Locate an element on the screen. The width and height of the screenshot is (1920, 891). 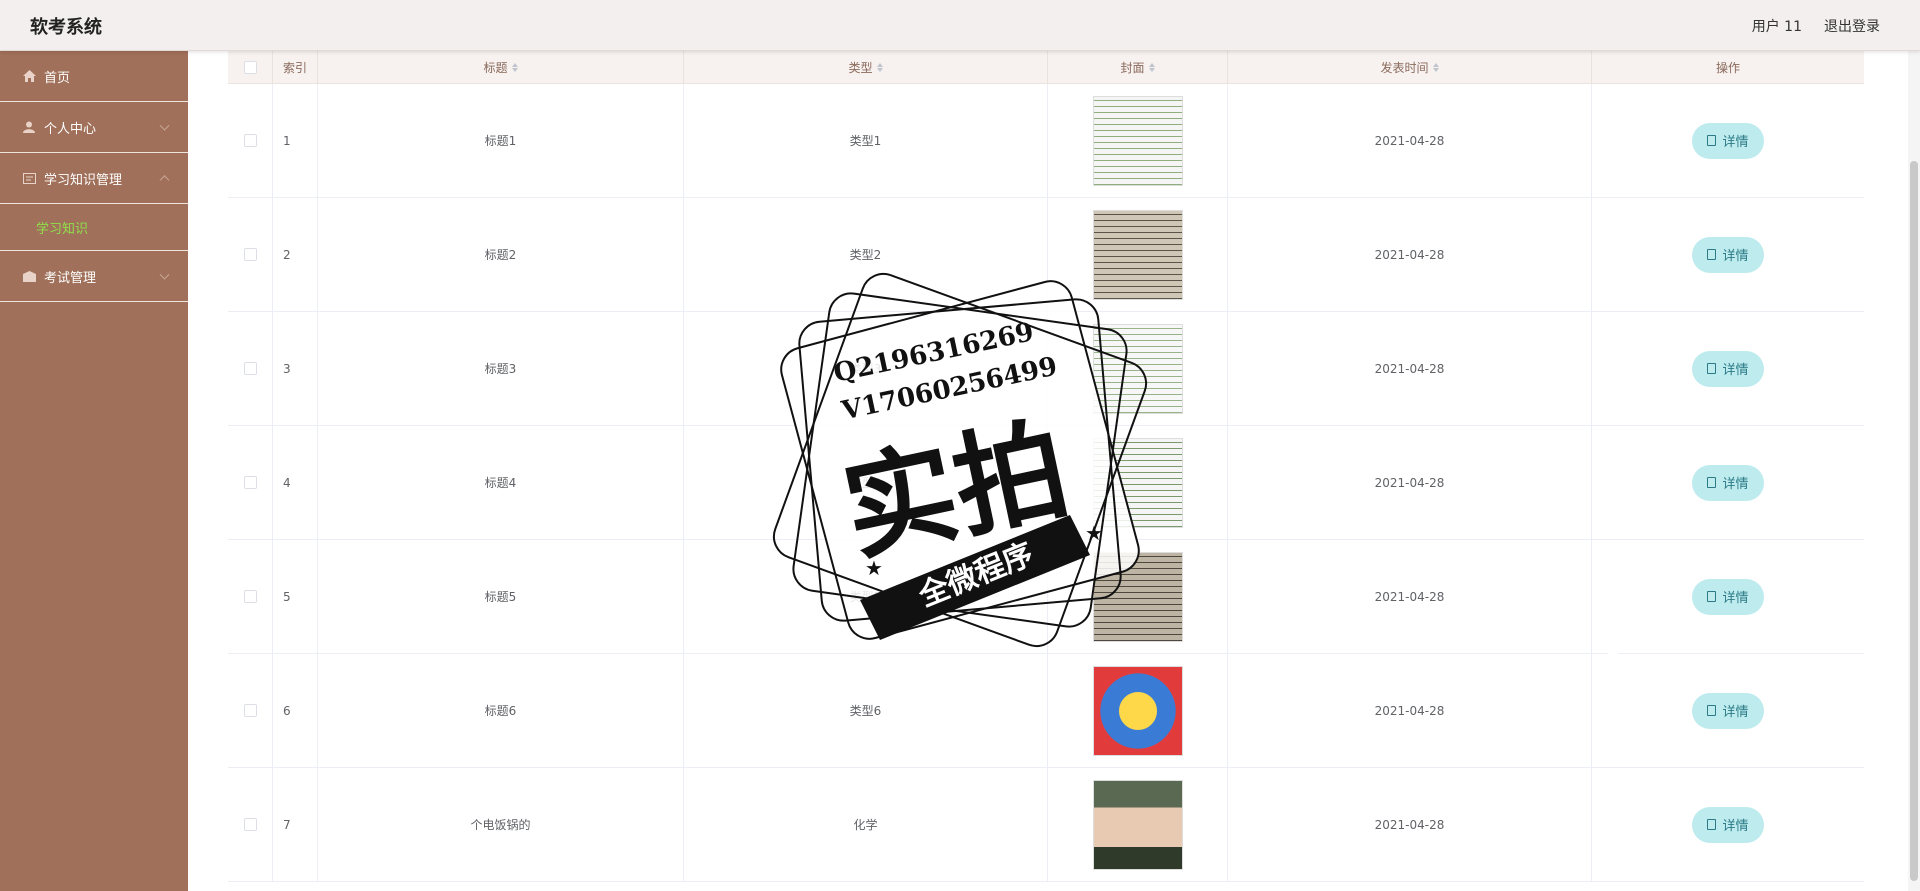
select-all-cell is located at coordinates (250, 67).